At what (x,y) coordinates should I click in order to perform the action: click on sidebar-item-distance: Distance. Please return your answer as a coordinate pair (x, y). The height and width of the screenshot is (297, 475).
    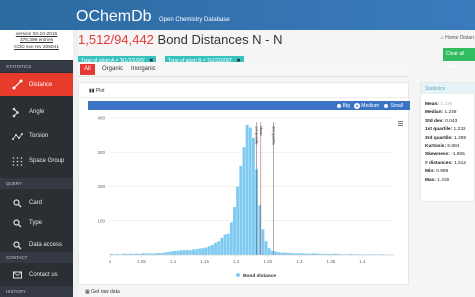
    Looking at the image, I should click on (36, 84).